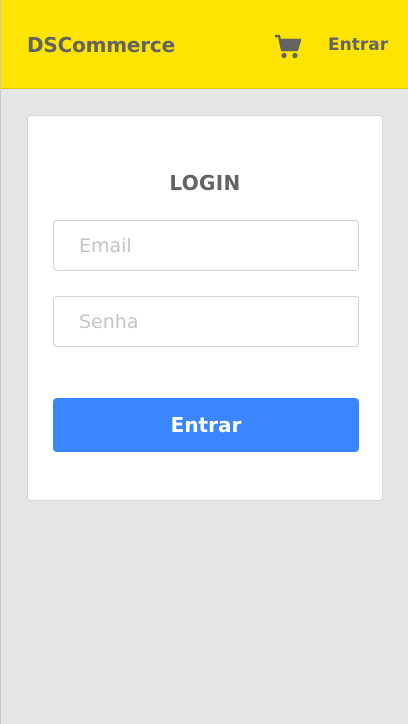 The height and width of the screenshot is (724, 408). Describe the element at coordinates (358, 45) in the screenshot. I see `nav-login-link: Entrar` at that location.